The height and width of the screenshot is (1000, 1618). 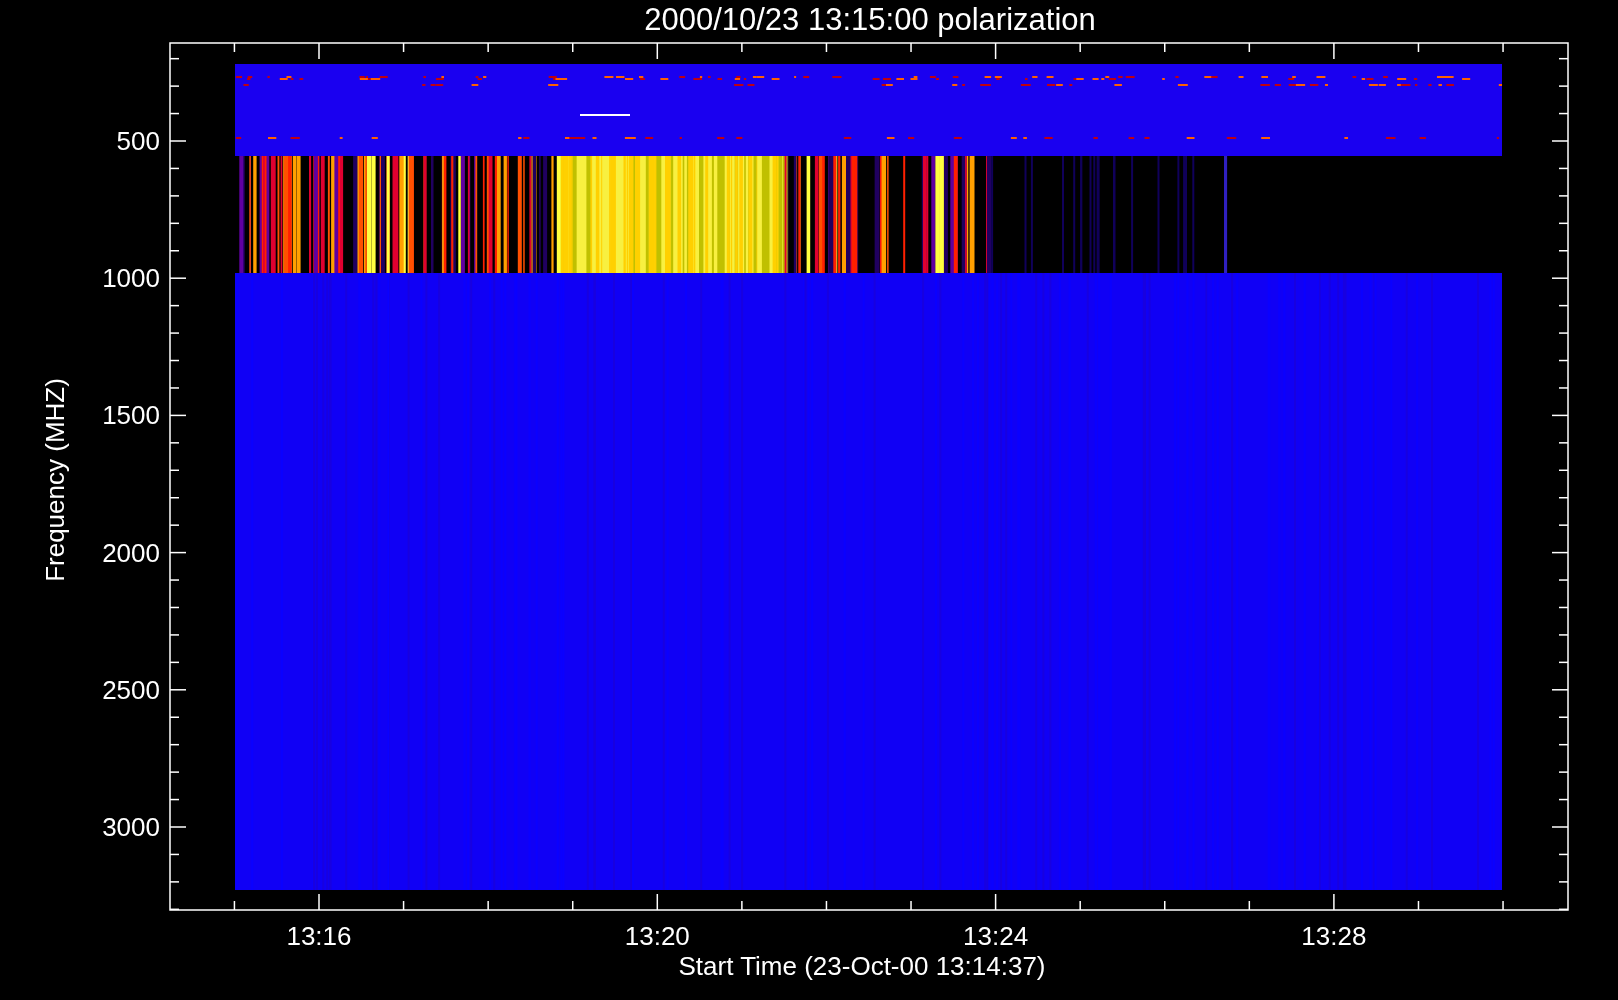 I want to click on x-tick-label: 13:16, so click(x=319, y=936).